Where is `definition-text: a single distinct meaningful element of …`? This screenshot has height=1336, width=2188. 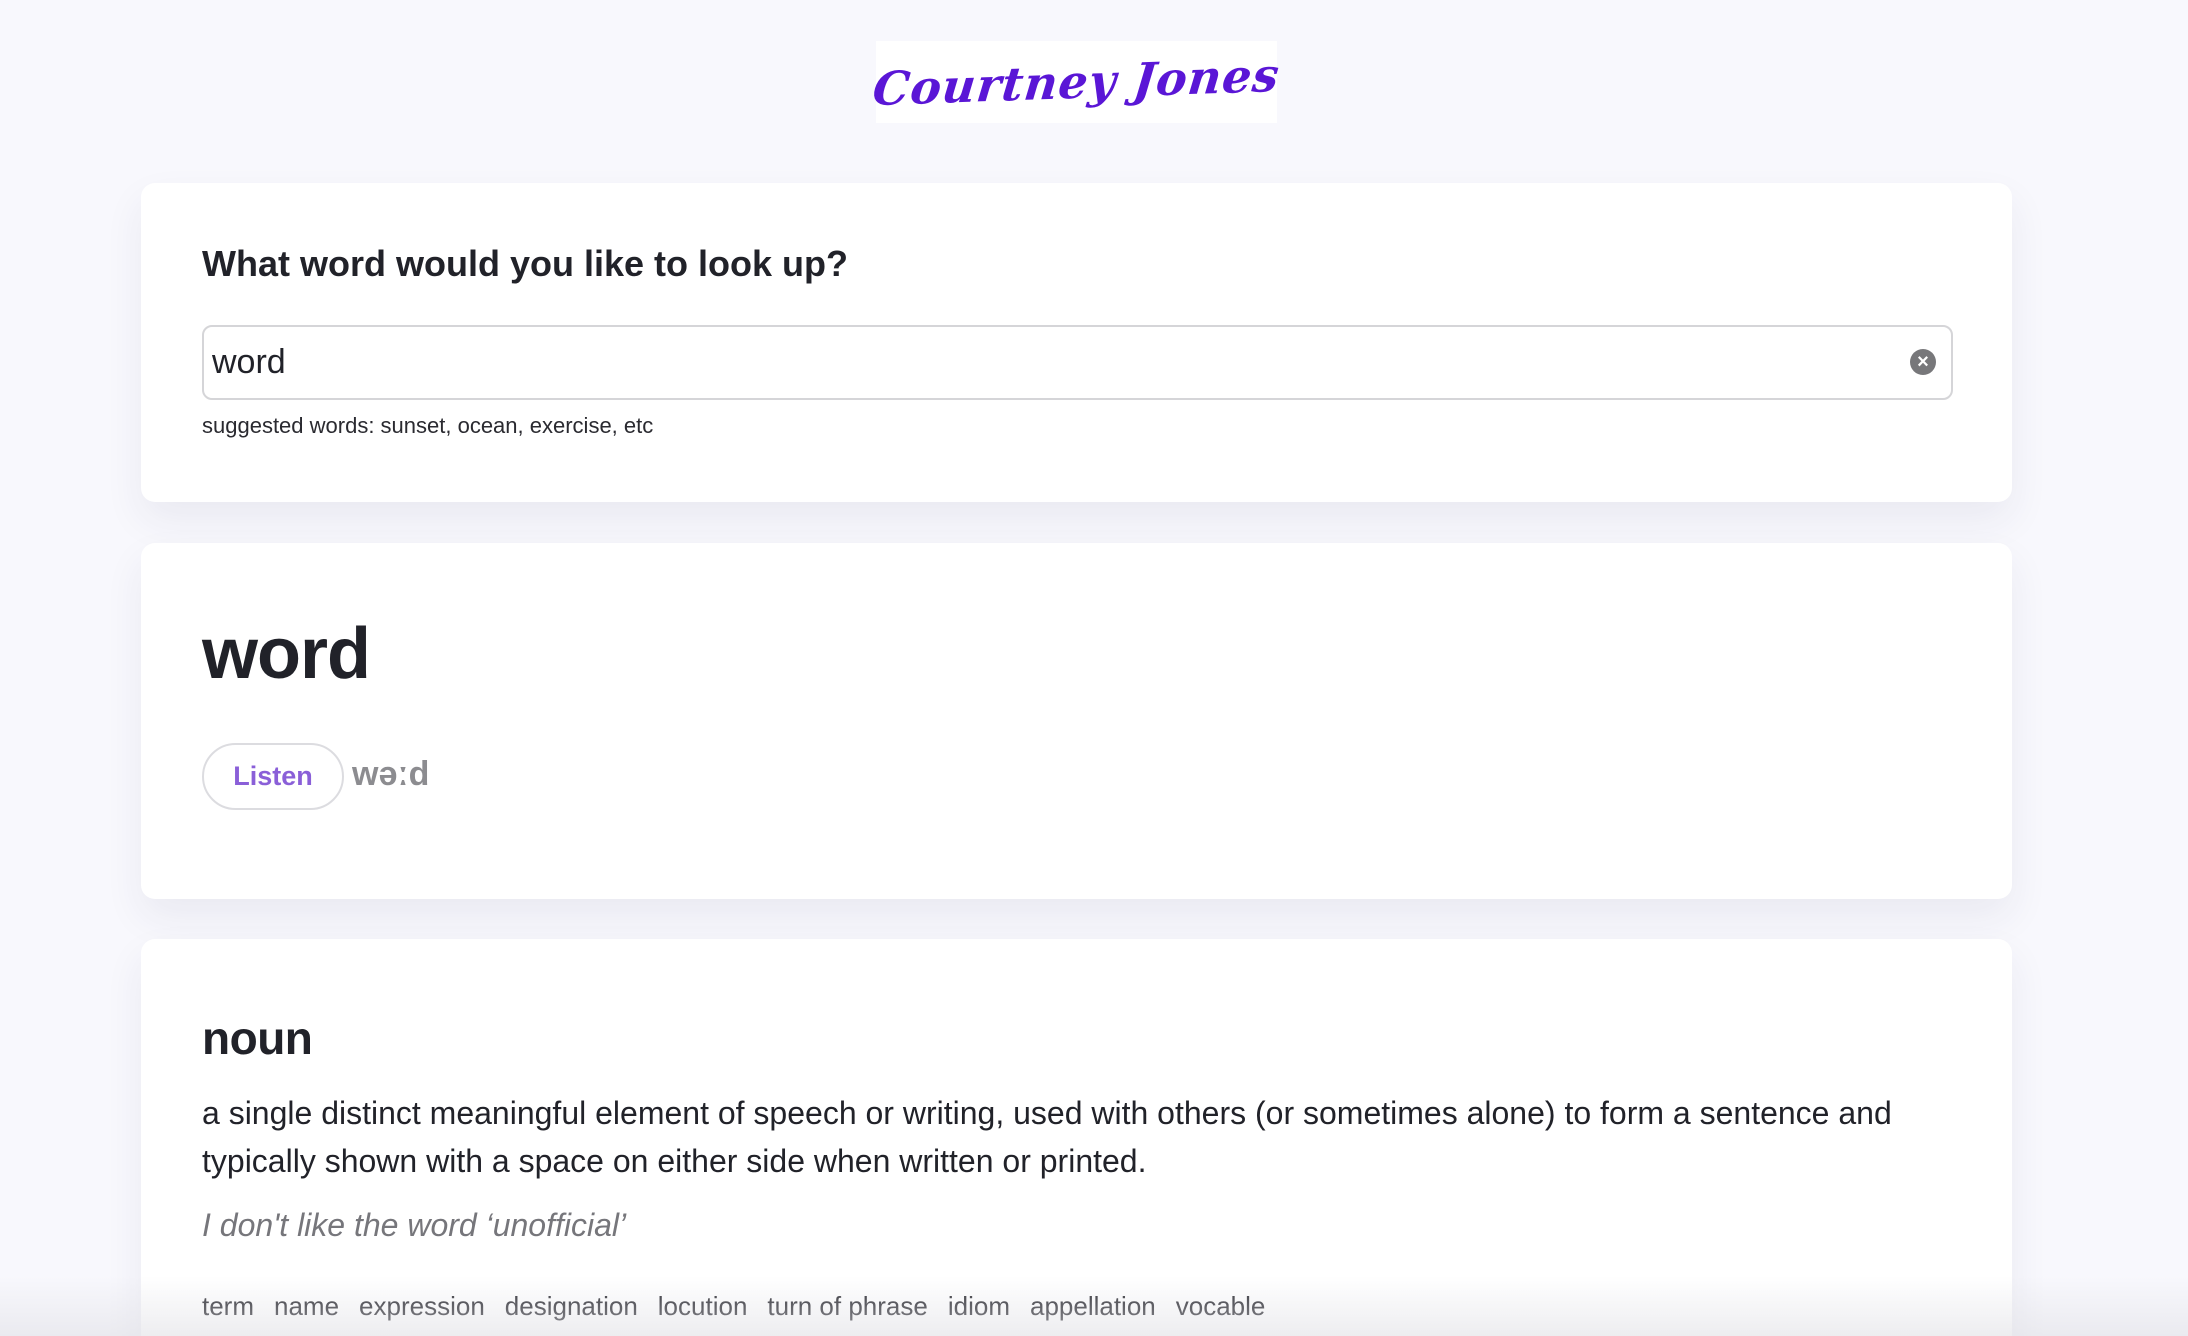
definition-text: a single distinct meaningful element of … is located at coordinates (1047, 1137).